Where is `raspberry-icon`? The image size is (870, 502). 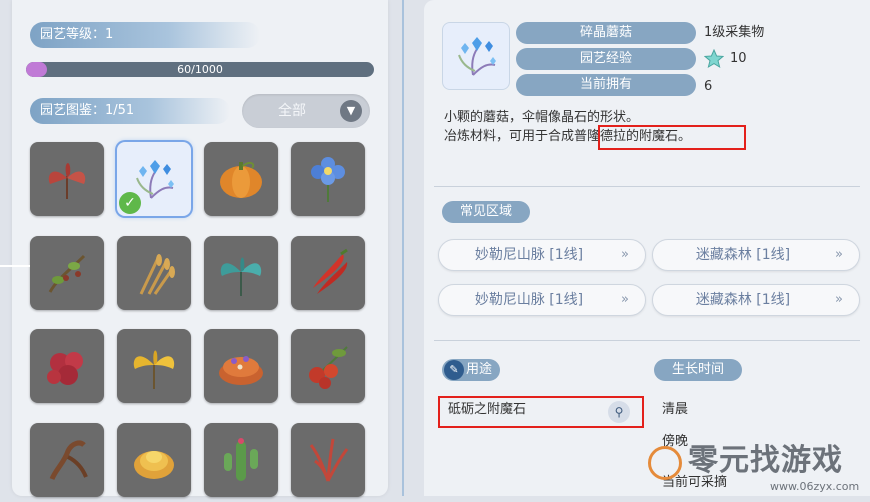 raspberry-icon is located at coordinates (65, 368).